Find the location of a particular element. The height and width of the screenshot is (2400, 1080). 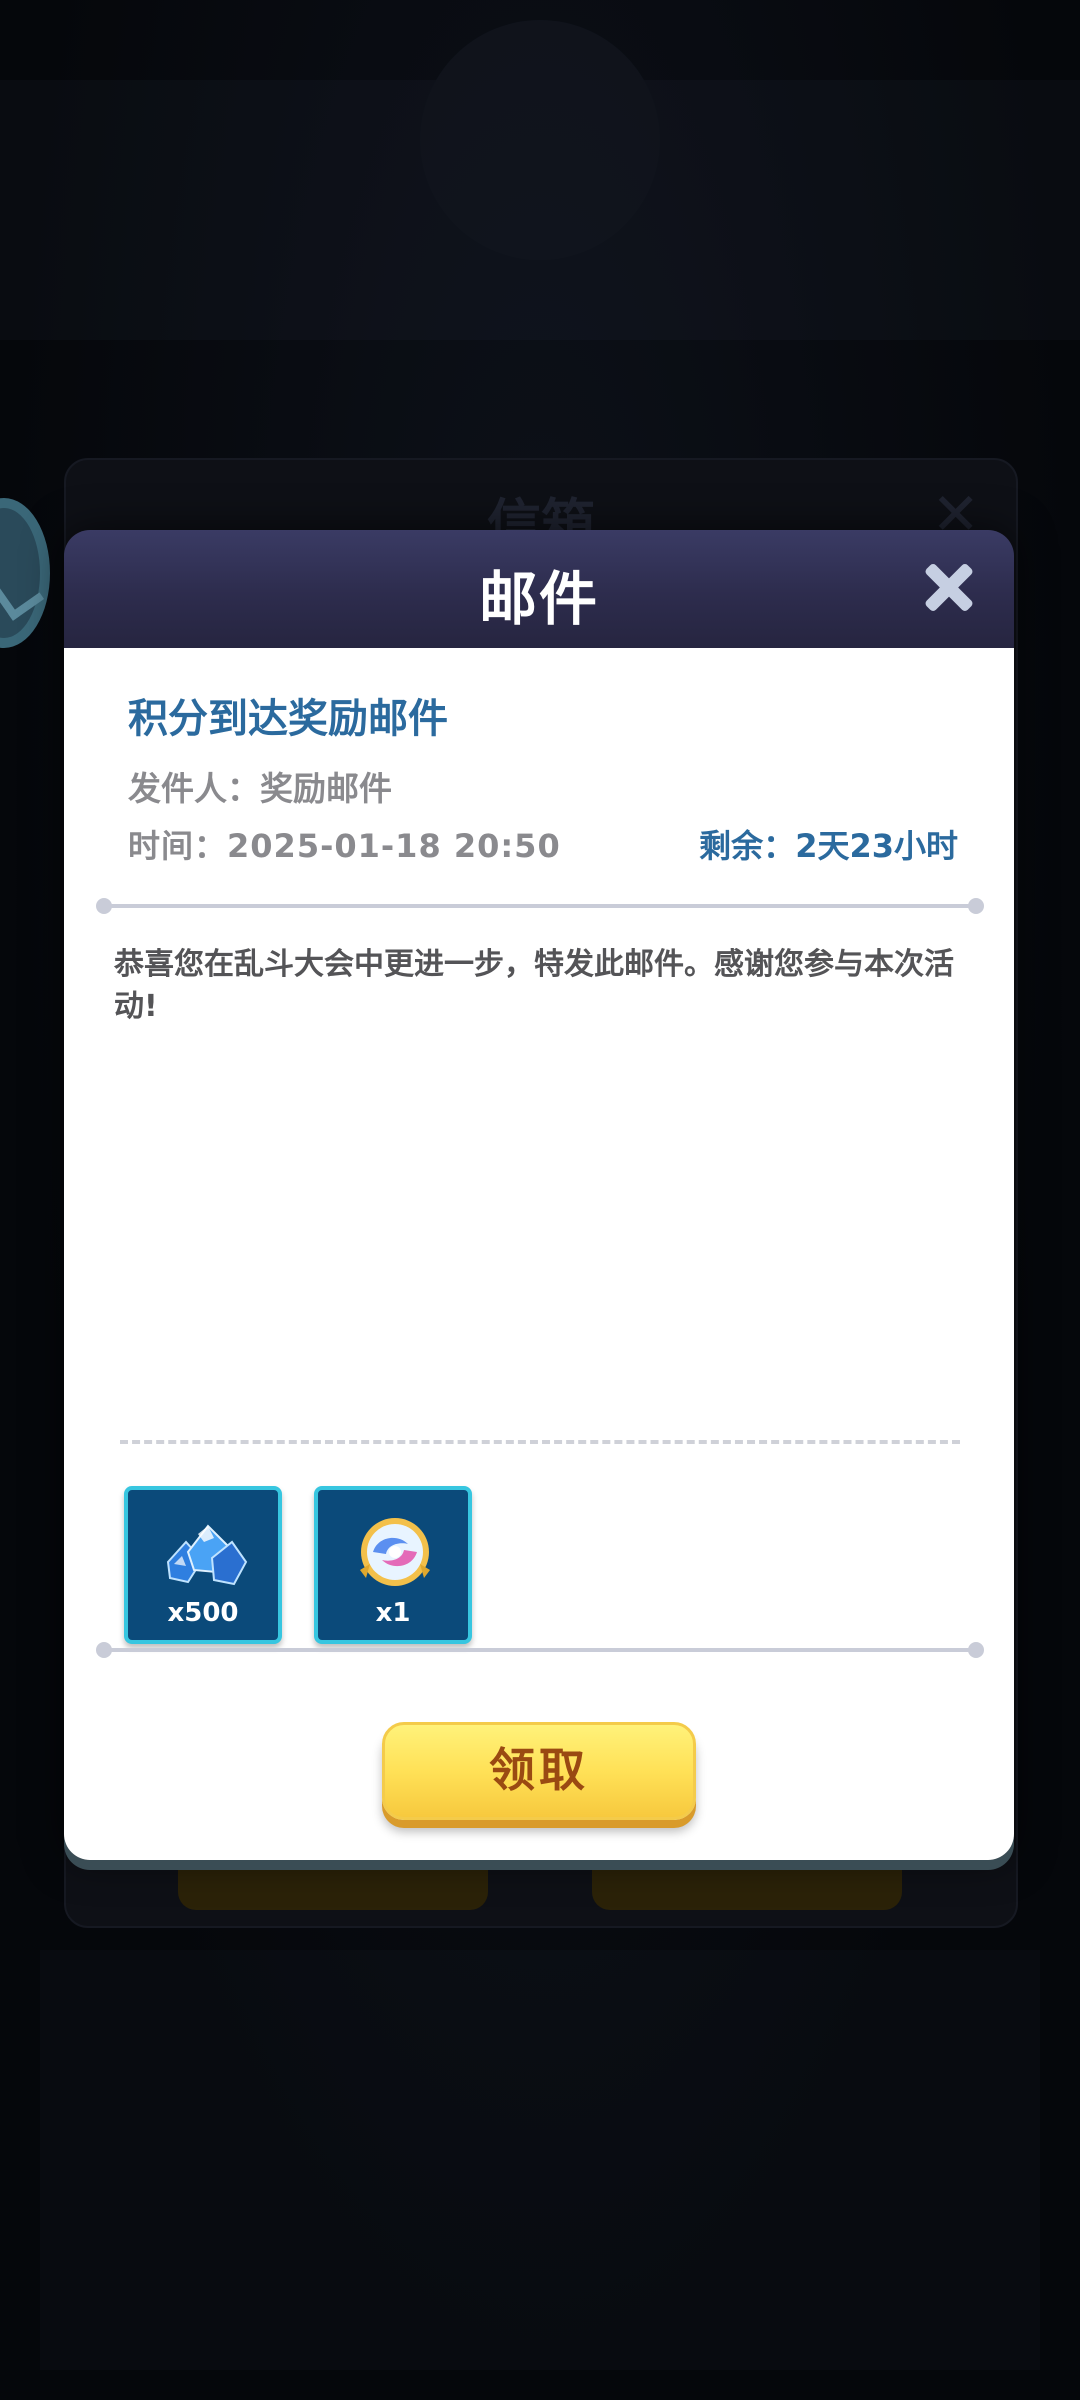

time-value: 2025-01-18 20:50 is located at coordinates (394, 846).